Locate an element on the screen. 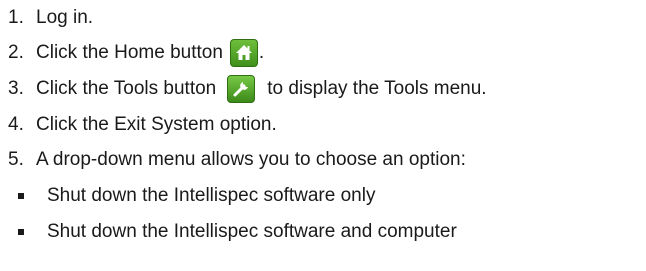 Image resolution: width=646 pixels, height=271 pixels. step-text: Click the Home button . is located at coordinates (150, 53).